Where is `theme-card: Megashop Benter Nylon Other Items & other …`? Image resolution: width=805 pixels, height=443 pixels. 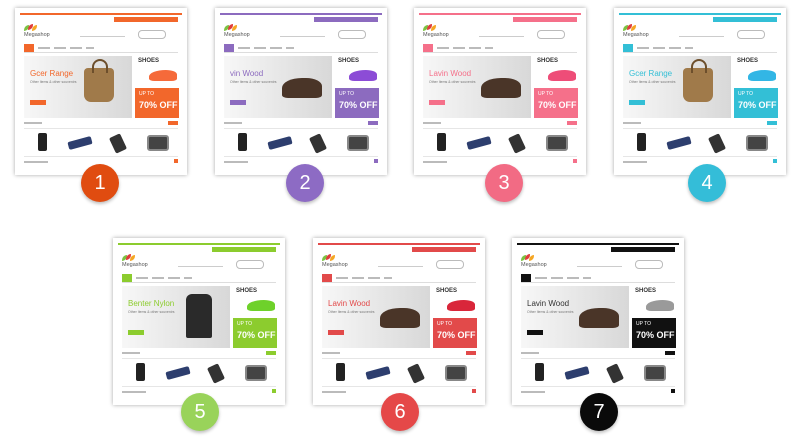
theme-card: Megashop Benter Nylon Other Items & other … is located at coordinates (199, 321).